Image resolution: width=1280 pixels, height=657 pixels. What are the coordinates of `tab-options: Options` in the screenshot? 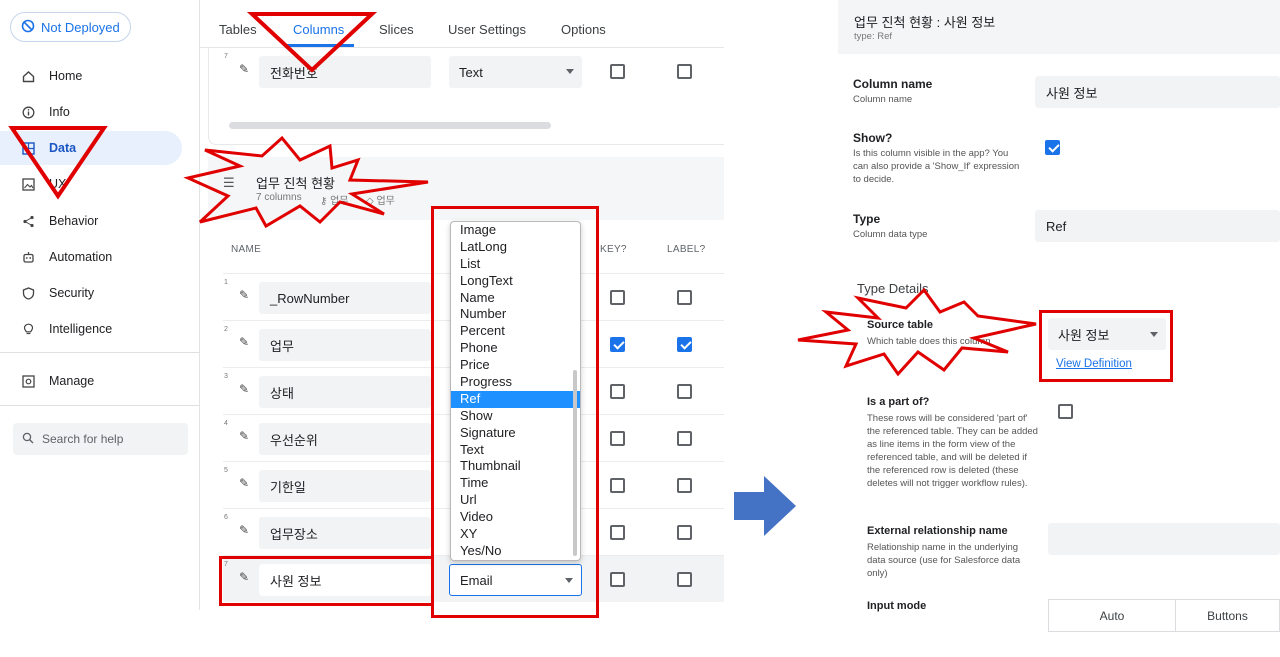 It's located at (583, 29).